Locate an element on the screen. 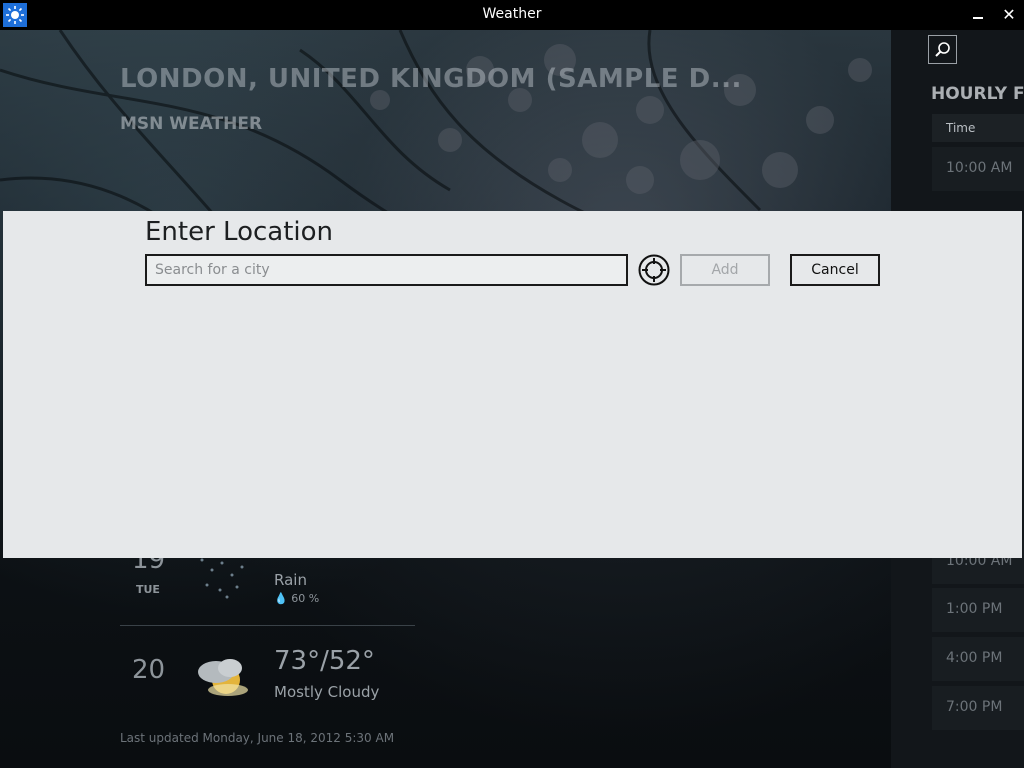 The width and height of the screenshot is (1024, 768). hourly-time: 7:00 PM is located at coordinates (974, 707).